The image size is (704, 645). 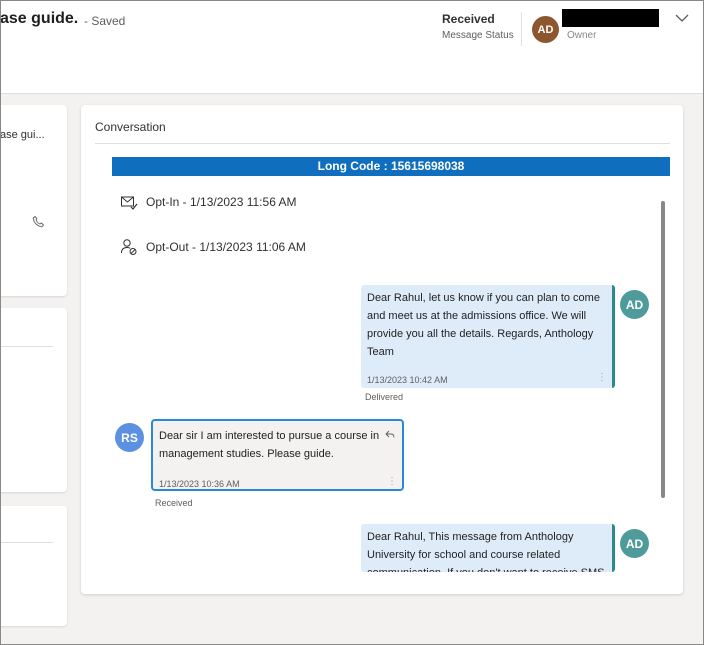 I want to click on conversation-title: Conversation, so click(x=130, y=127).